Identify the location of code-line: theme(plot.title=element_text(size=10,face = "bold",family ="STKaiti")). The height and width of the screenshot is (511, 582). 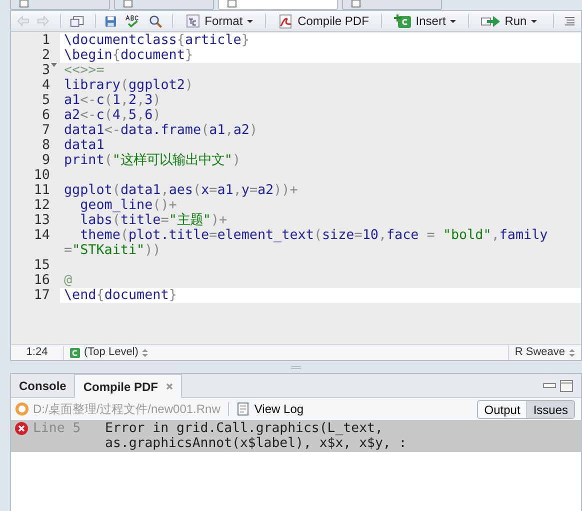
(306, 243).